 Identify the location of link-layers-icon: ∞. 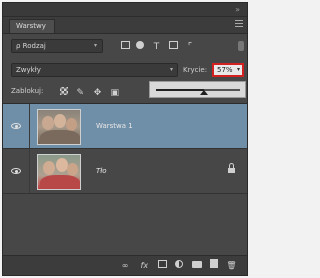
(125, 266).